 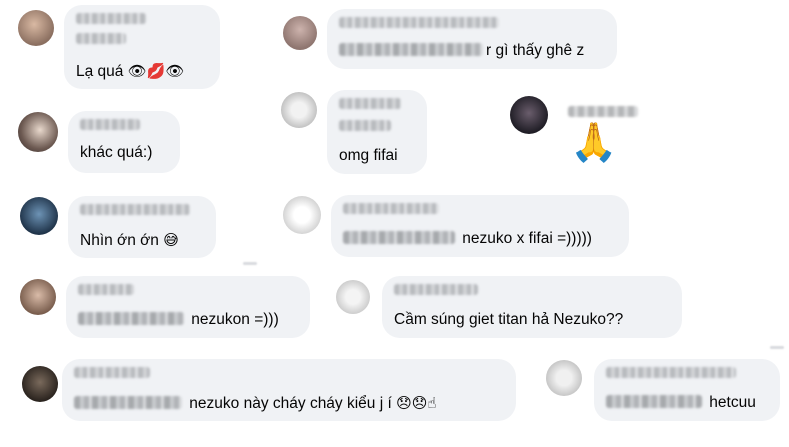 I want to click on comment-text: r gì thấy ghê z, so click(x=461, y=51).